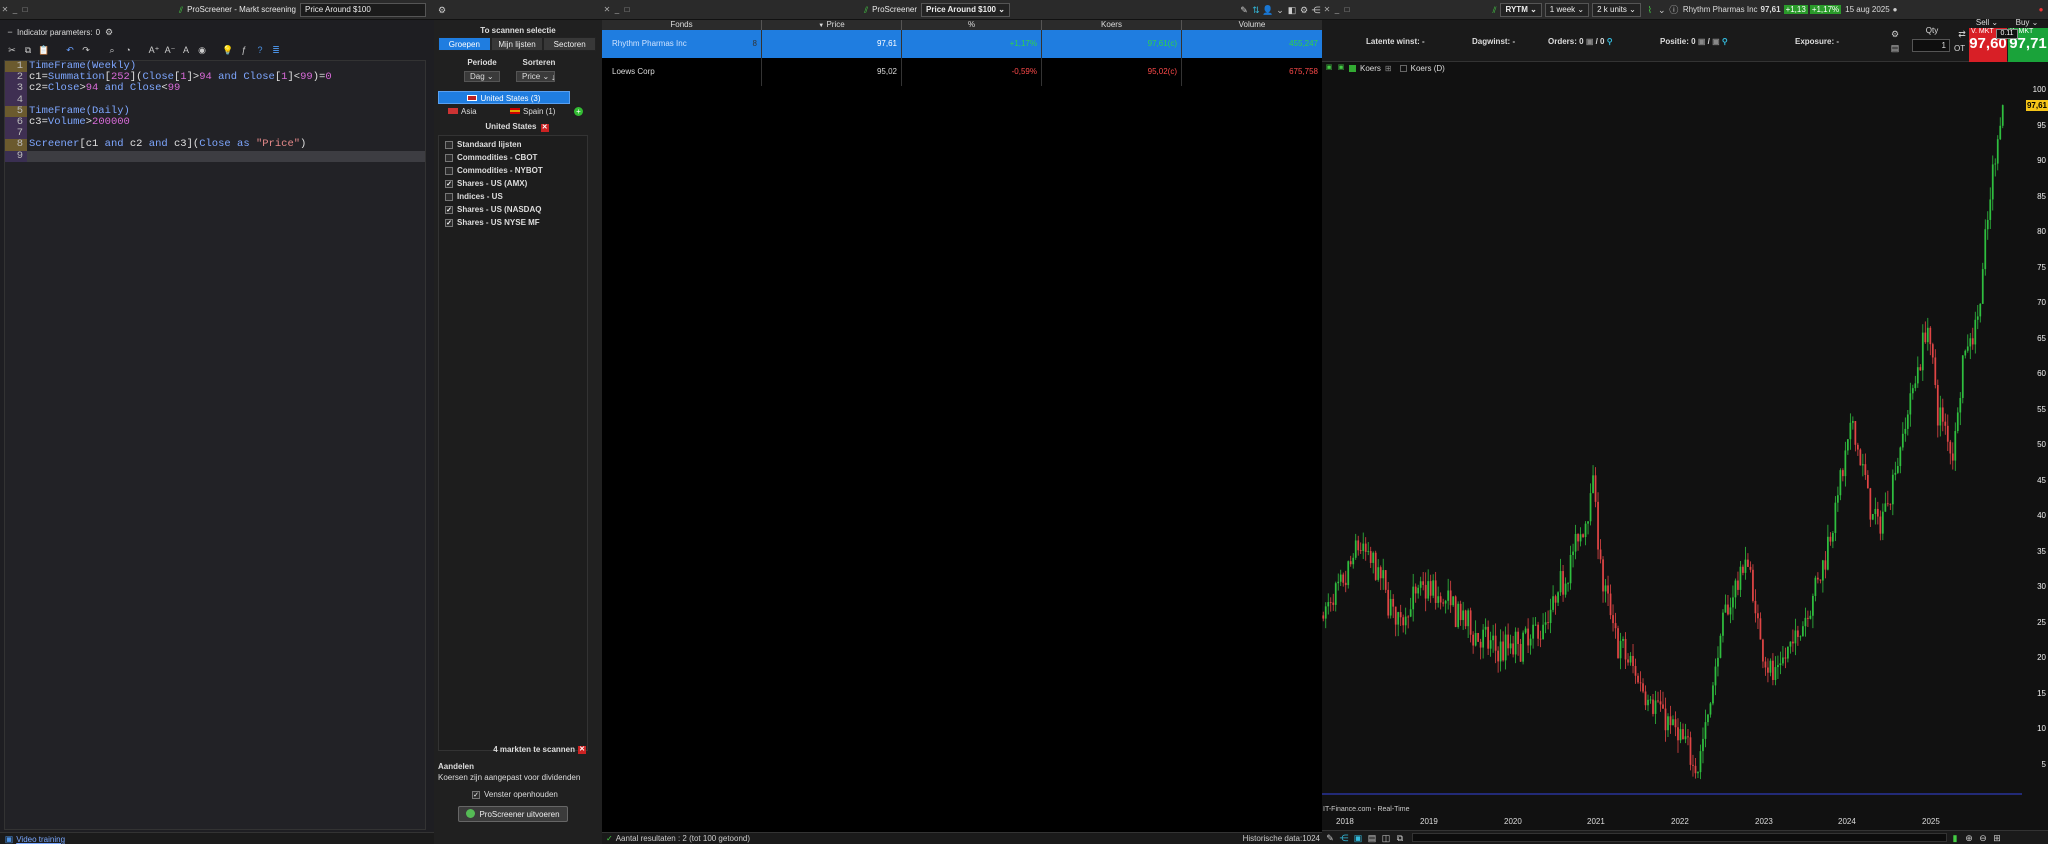 The height and width of the screenshot is (844, 2048). What do you see at coordinates (570, 44) in the screenshot?
I see `tab-sectoren: Sectoren` at bounding box center [570, 44].